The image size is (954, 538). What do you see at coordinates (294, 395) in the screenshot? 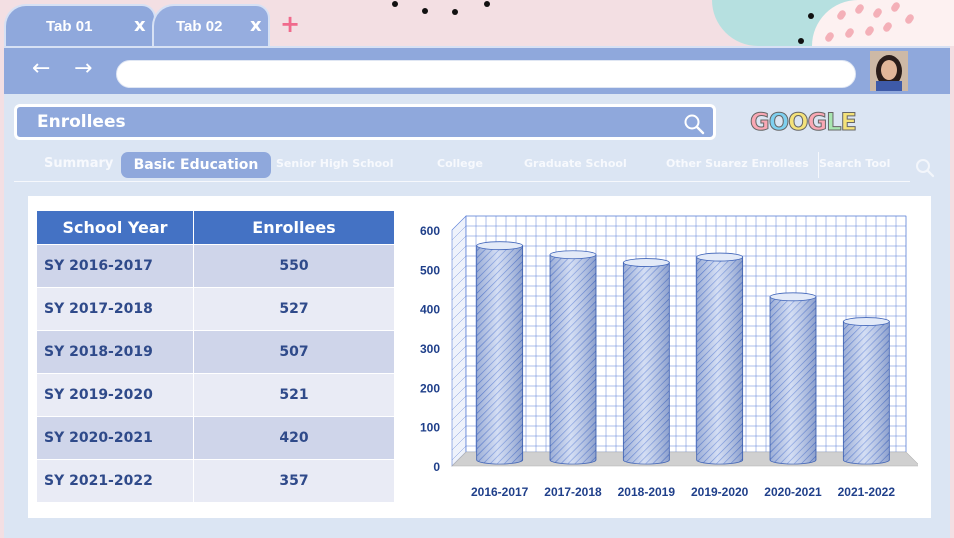
I see `enrollees-cell: 521` at bounding box center [294, 395].